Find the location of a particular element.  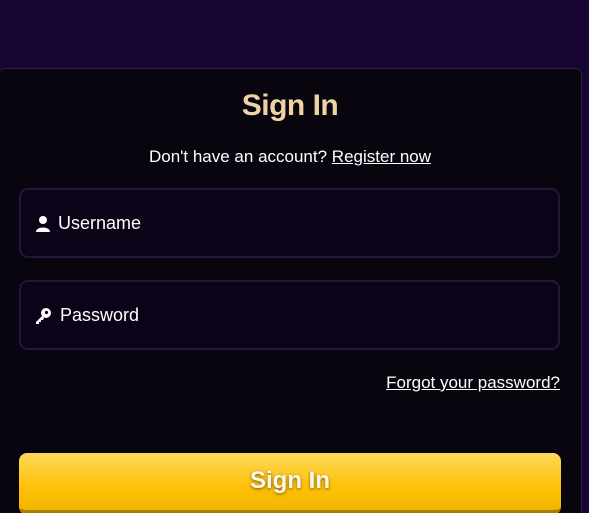

username-placeholder: Username is located at coordinates (100, 223).